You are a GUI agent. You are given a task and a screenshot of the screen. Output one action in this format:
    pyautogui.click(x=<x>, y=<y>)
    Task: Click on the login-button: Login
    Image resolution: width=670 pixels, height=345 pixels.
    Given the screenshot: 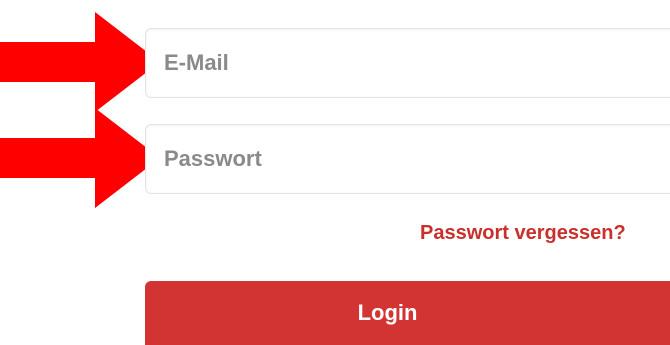 What is the action you would take?
    pyautogui.click(x=407, y=313)
    